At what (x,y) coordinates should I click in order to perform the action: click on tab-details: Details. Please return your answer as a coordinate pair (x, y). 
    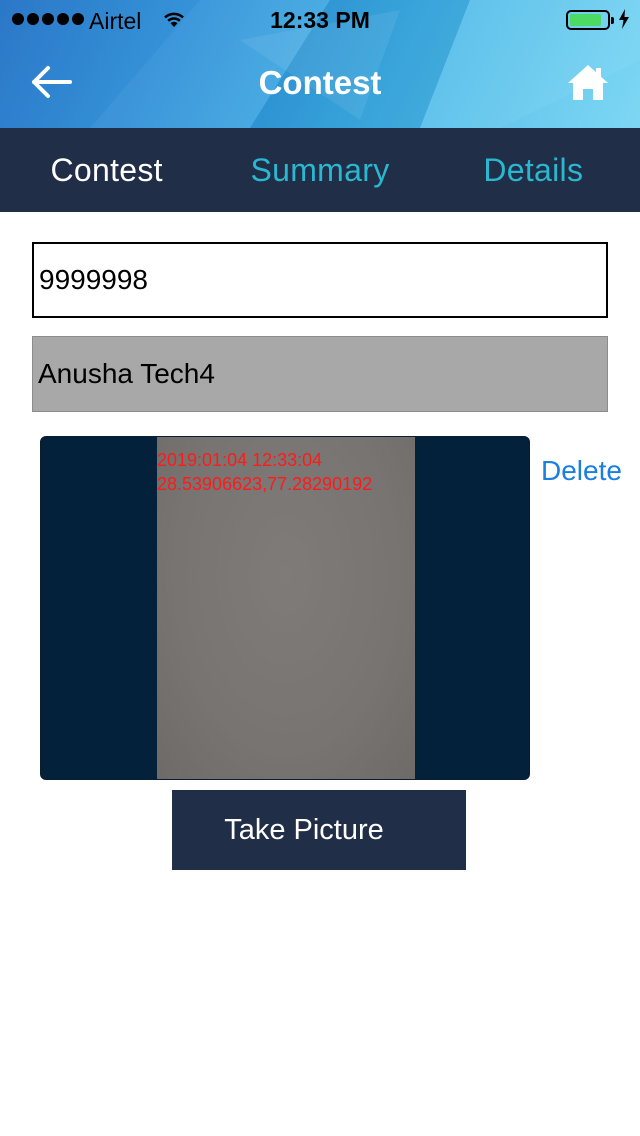
    Looking at the image, I should click on (533, 170).